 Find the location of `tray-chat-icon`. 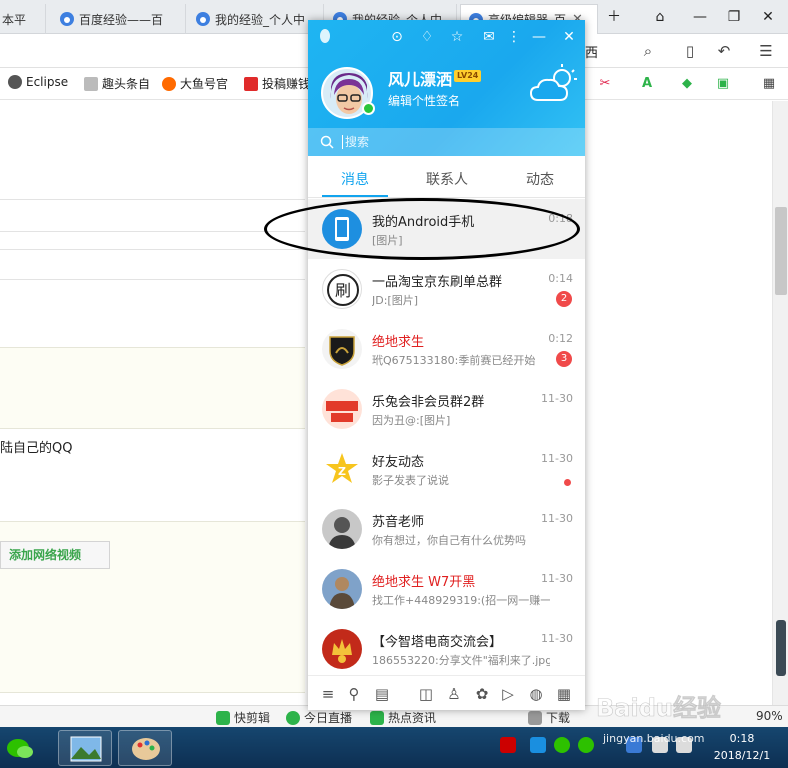

tray-chat-icon is located at coordinates (586, 745).